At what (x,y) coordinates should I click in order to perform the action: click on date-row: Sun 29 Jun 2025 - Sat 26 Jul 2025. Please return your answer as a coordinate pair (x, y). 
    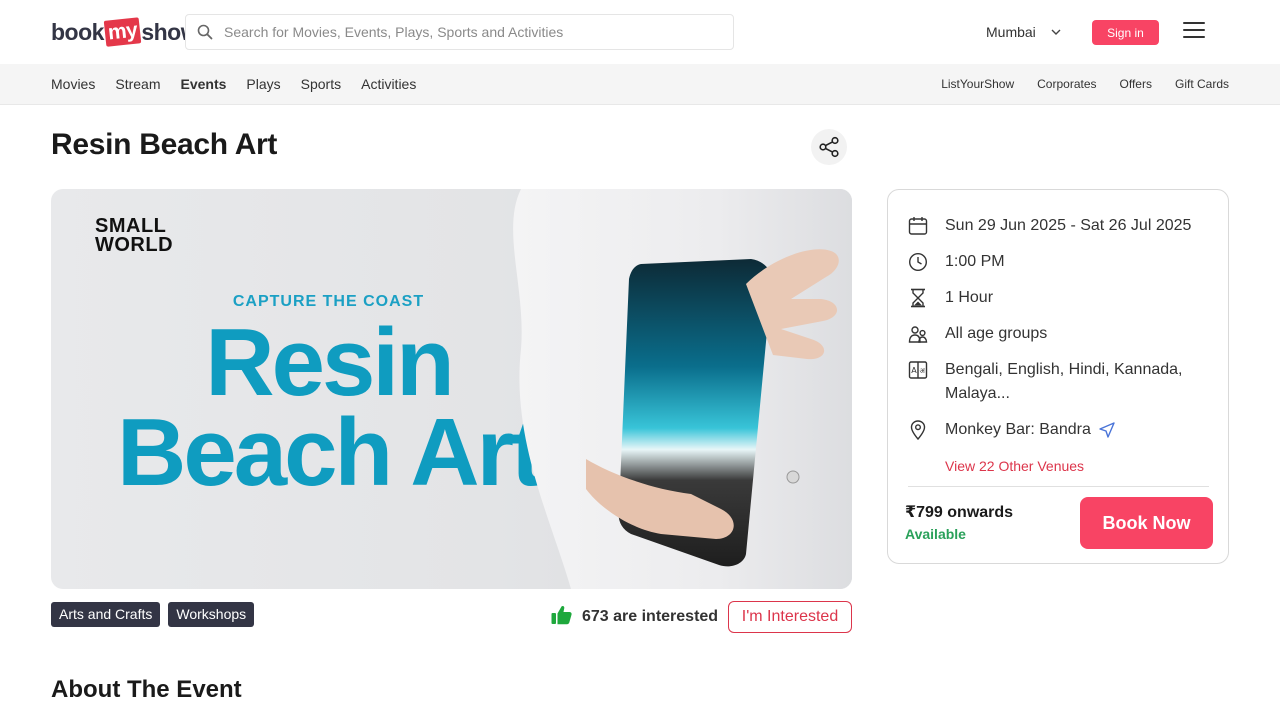
    Looking at the image, I should click on (1051, 226).